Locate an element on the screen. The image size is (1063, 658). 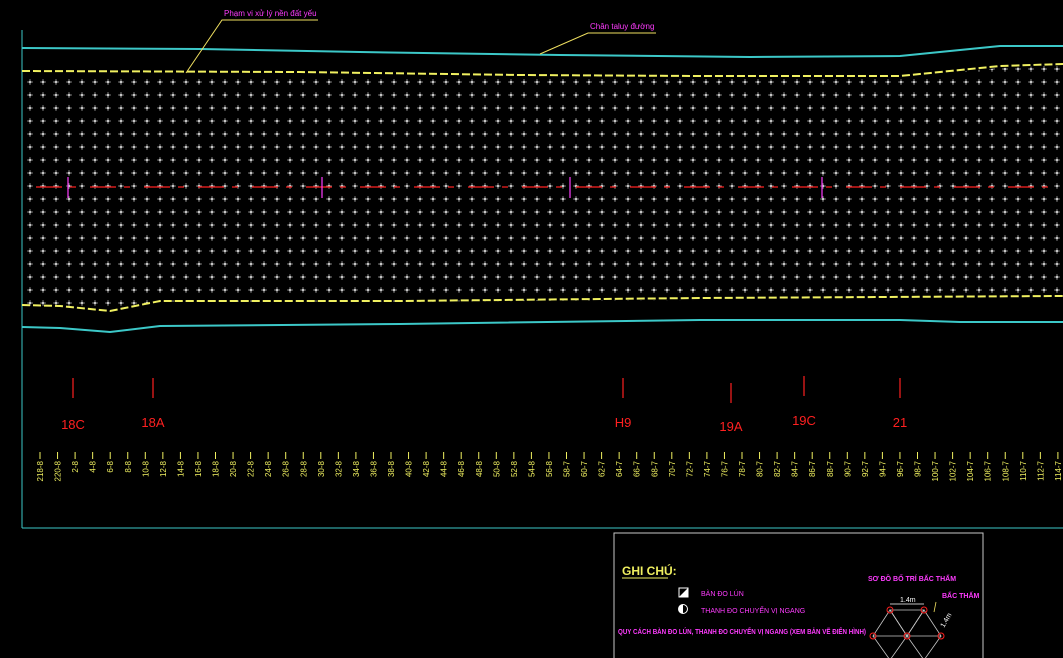
station-88-7: 88-7 is located at coordinates (830, 464).